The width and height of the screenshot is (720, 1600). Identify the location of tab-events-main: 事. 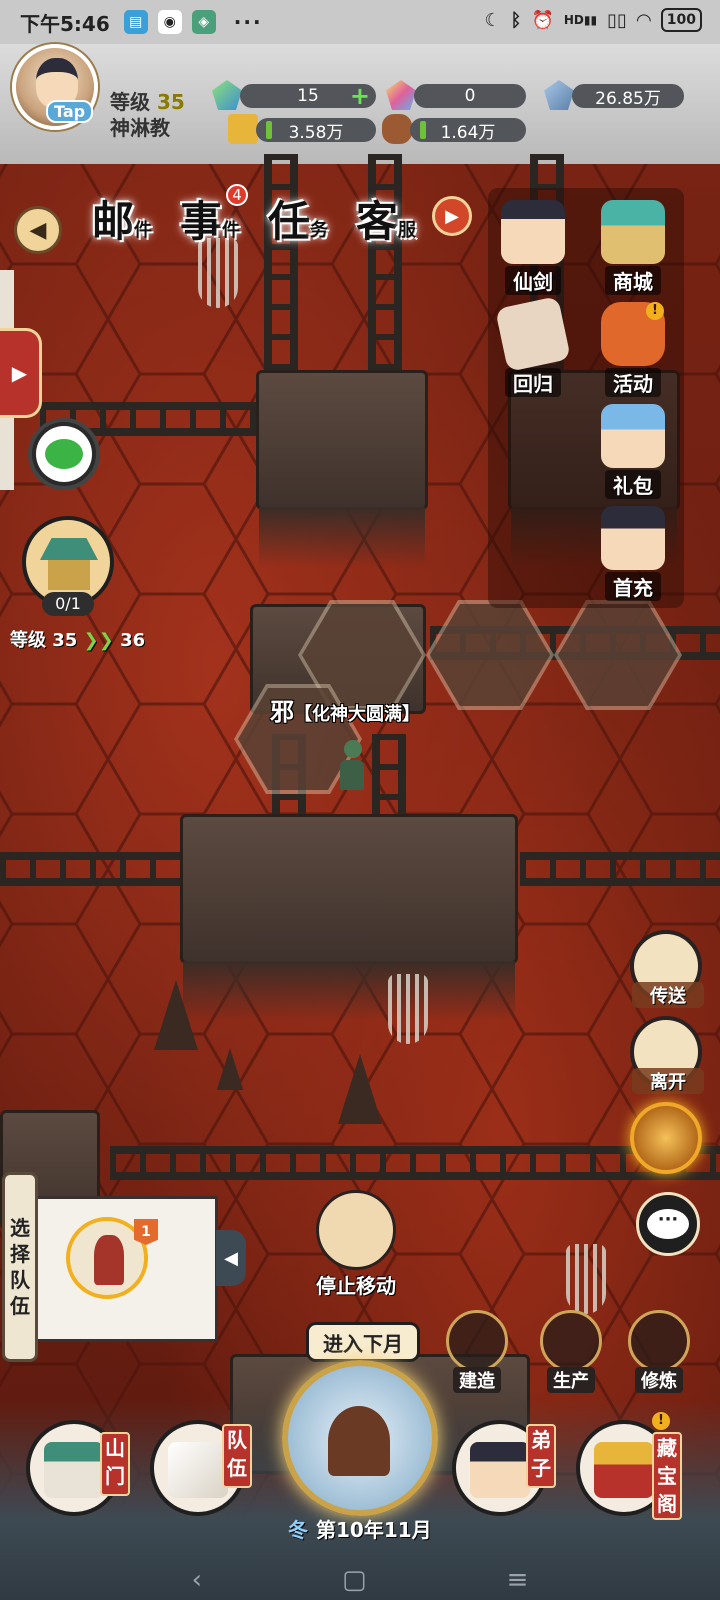
(200, 221).